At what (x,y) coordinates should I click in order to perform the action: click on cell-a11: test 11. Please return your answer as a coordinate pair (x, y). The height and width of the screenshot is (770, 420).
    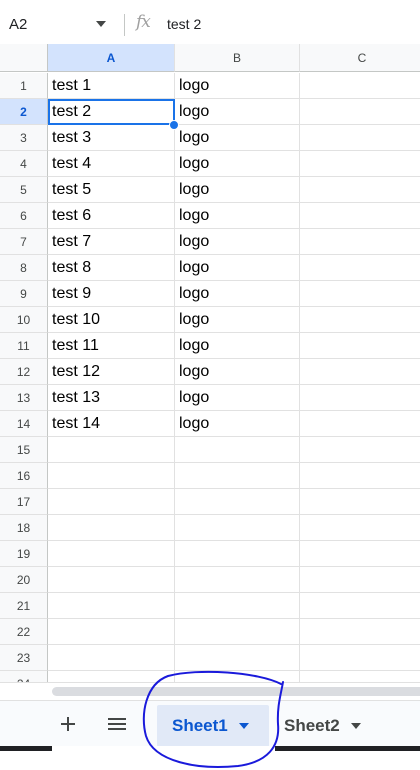
    Looking at the image, I should click on (111, 346).